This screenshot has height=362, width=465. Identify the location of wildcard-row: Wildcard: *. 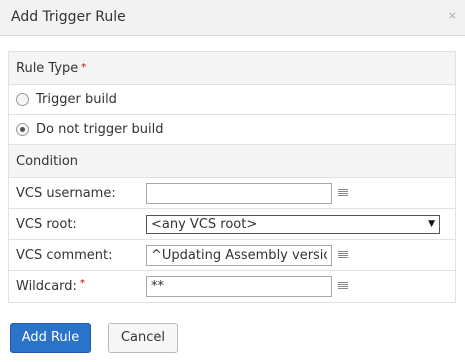
(232, 286).